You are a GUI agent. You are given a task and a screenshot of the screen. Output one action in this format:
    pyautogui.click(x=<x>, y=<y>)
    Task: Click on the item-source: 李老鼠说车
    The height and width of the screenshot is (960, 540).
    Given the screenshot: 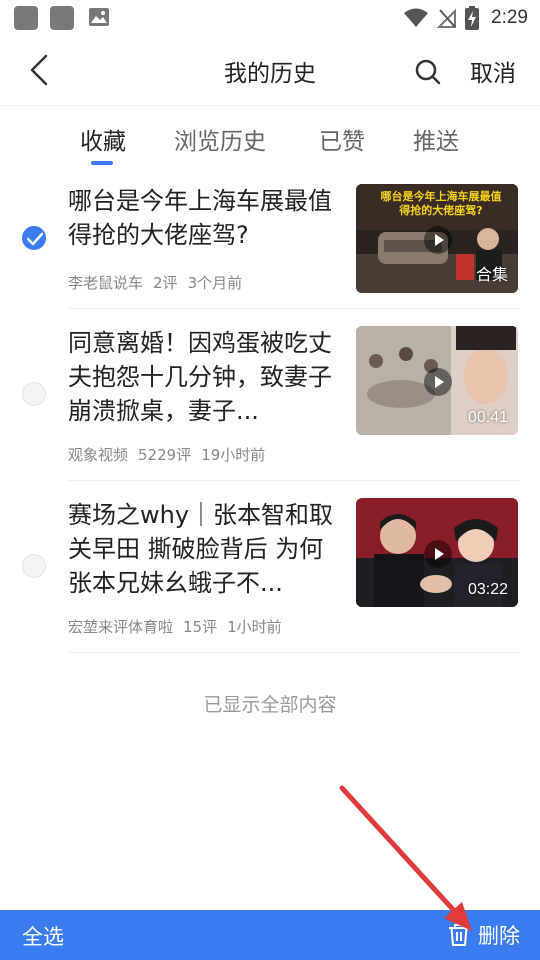 What is the action you would take?
    pyautogui.click(x=106, y=283)
    